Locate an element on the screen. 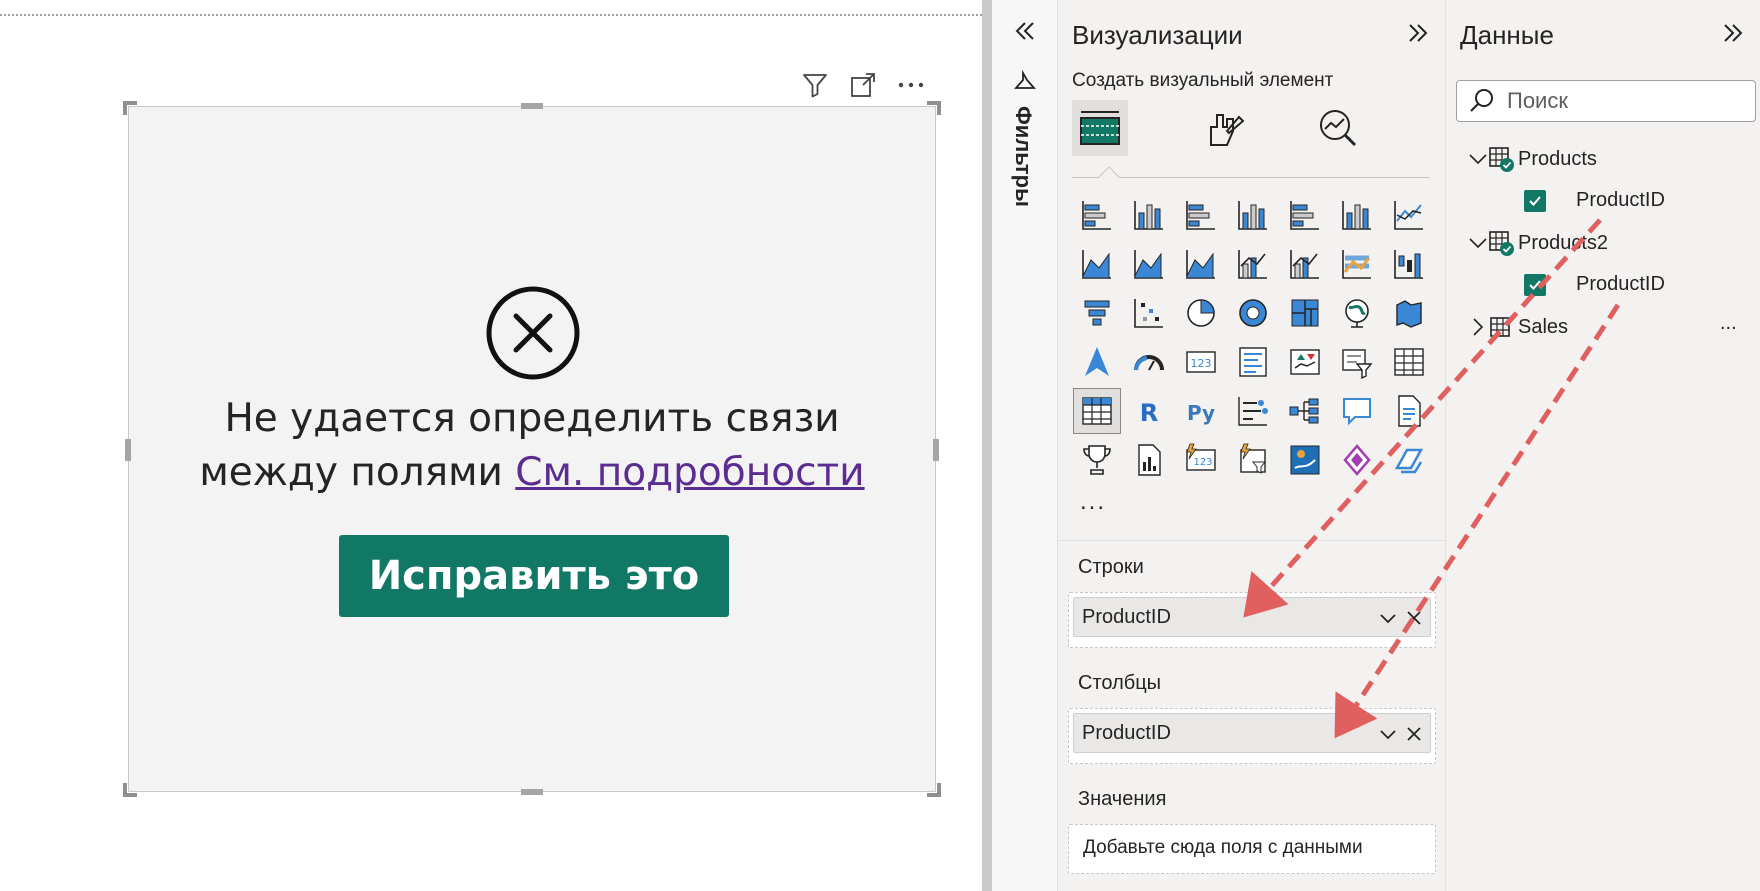 This screenshot has width=1760, height=891. treemap-icon is located at coordinates (1305, 313).